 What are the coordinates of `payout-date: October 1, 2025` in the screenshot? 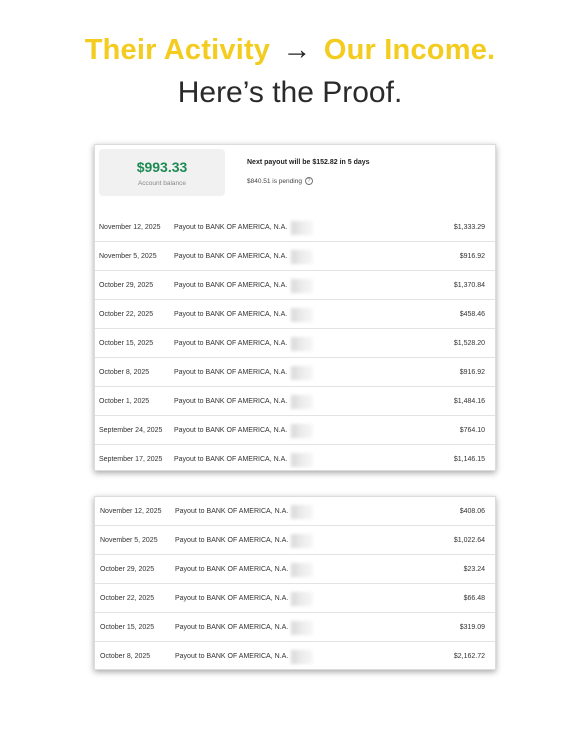 It's located at (124, 401).